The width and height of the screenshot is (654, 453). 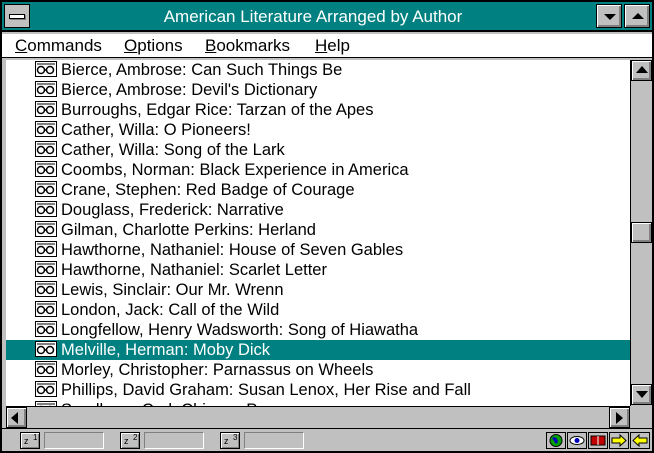 I want to click on list-item-label: Melville, Herman: Moby Dick, so click(x=166, y=350).